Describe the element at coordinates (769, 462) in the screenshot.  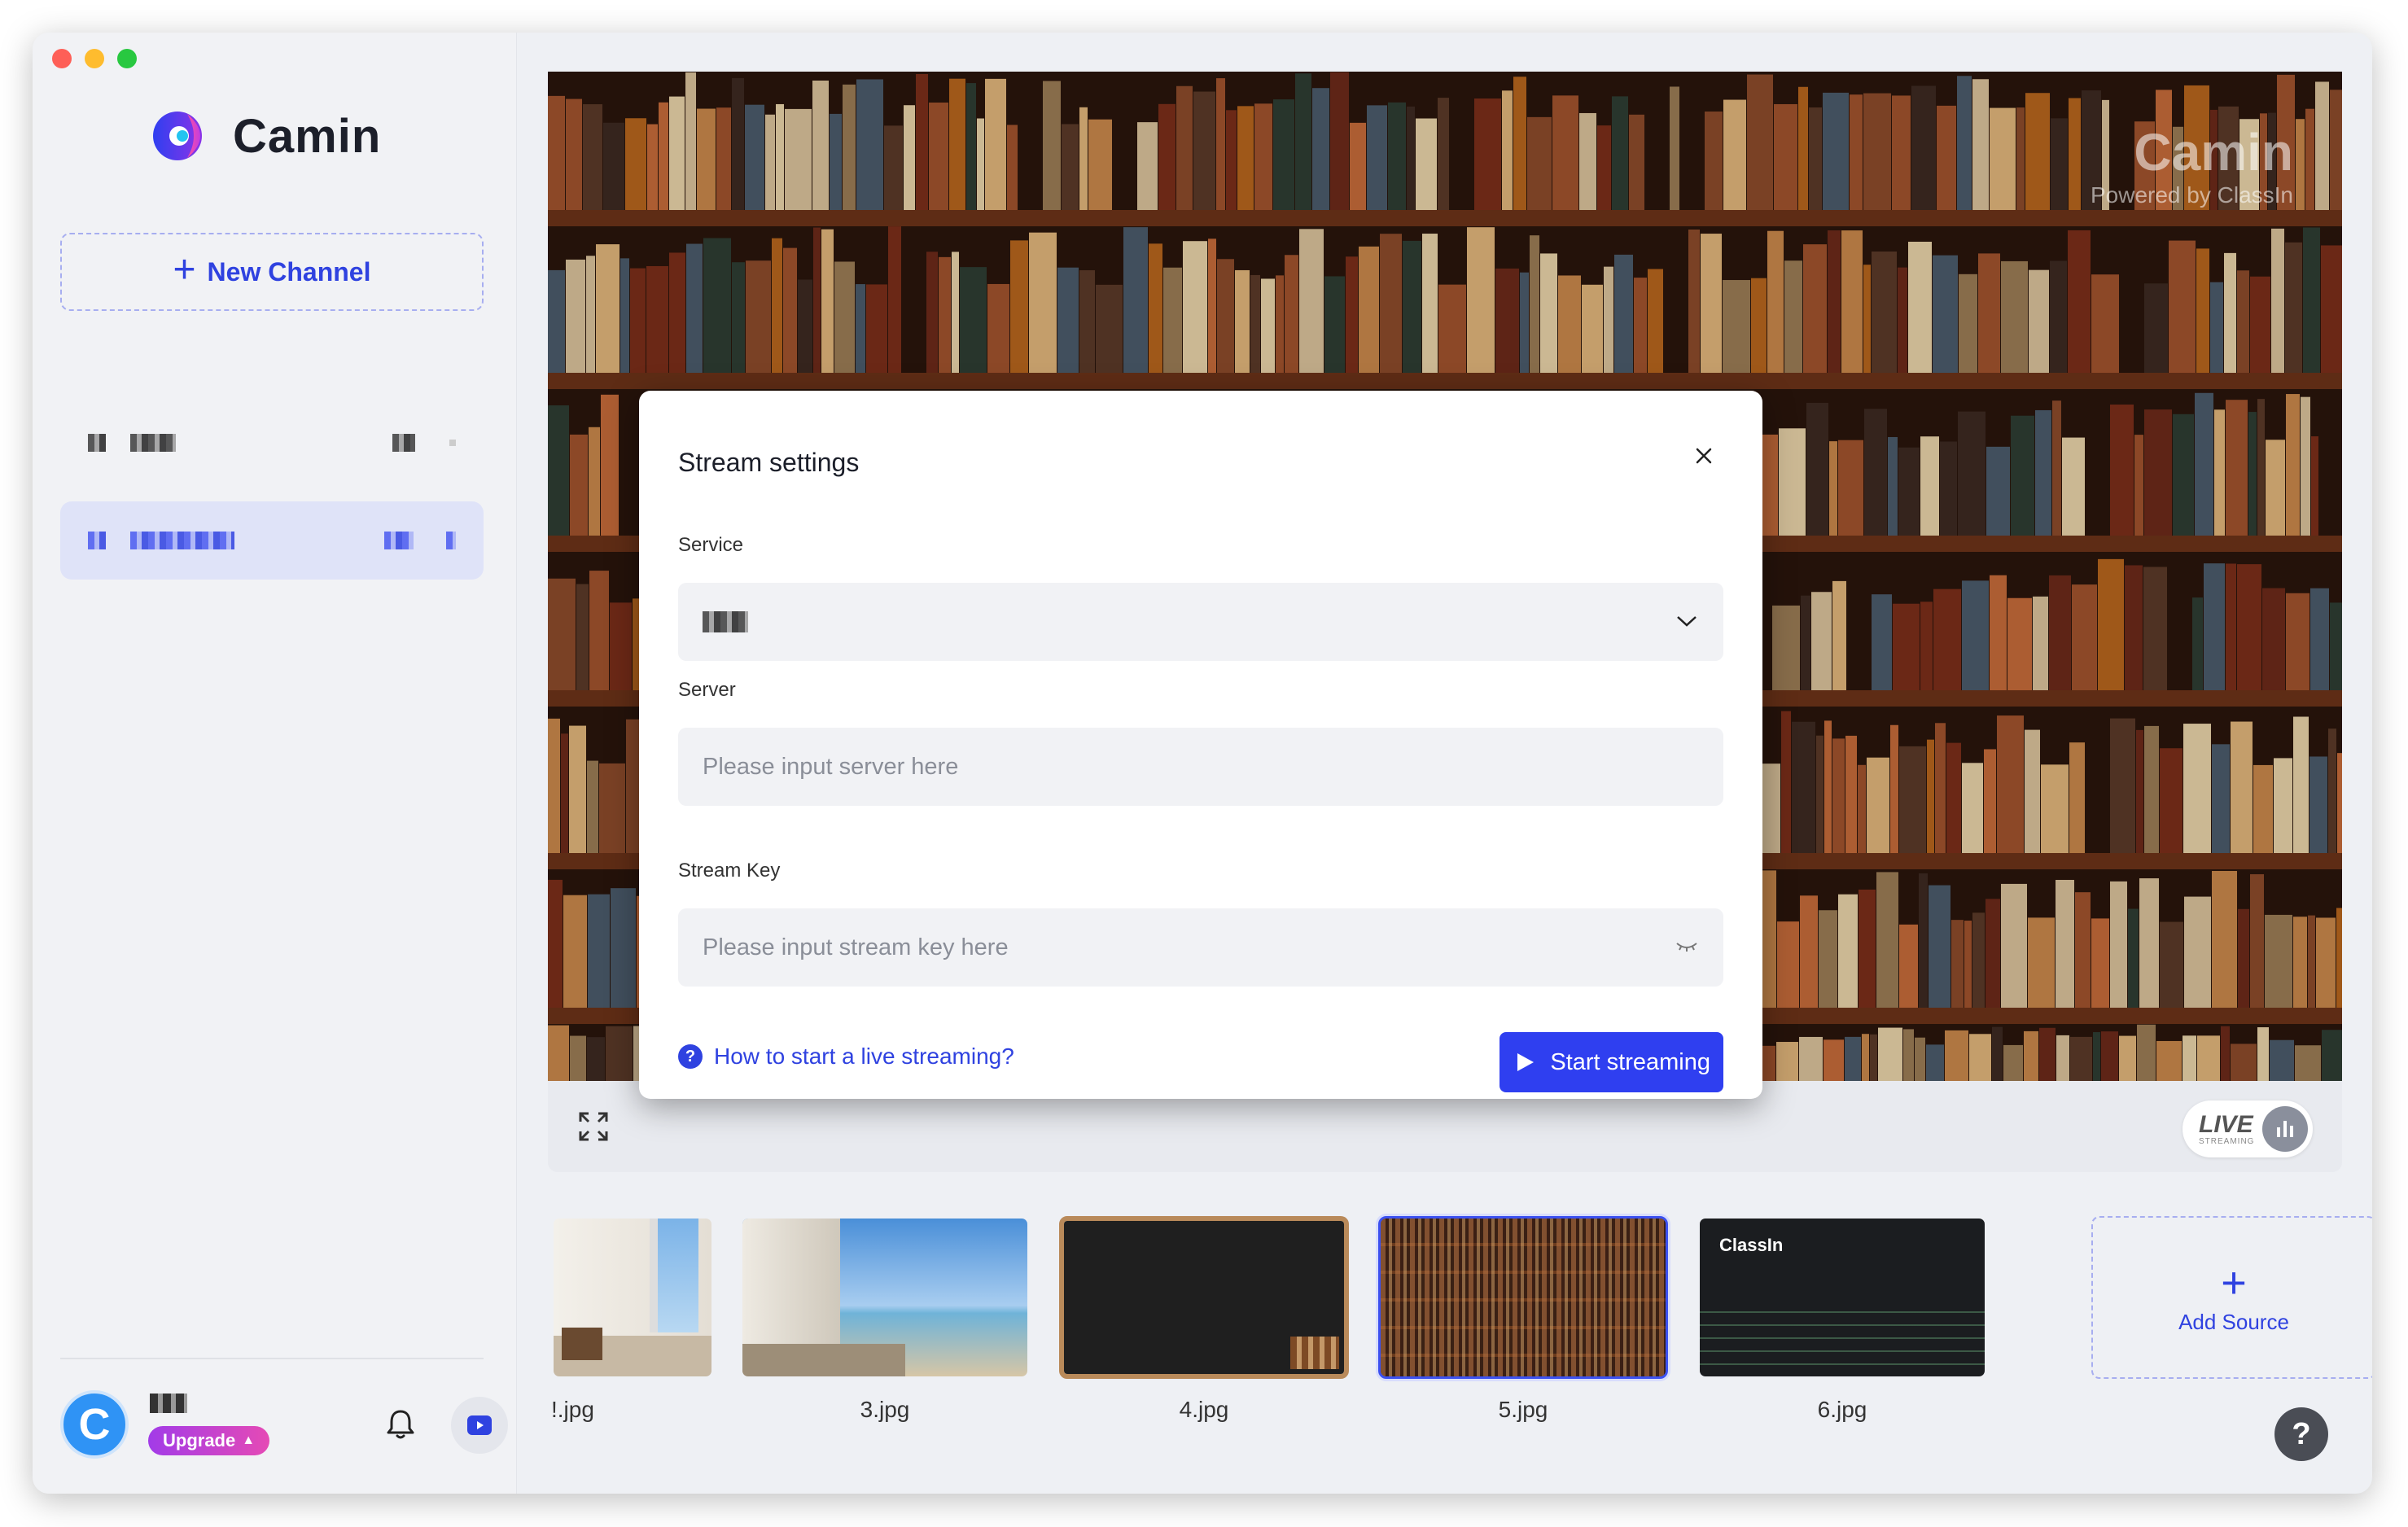
I see `dialog-title: Stream settings` at that location.